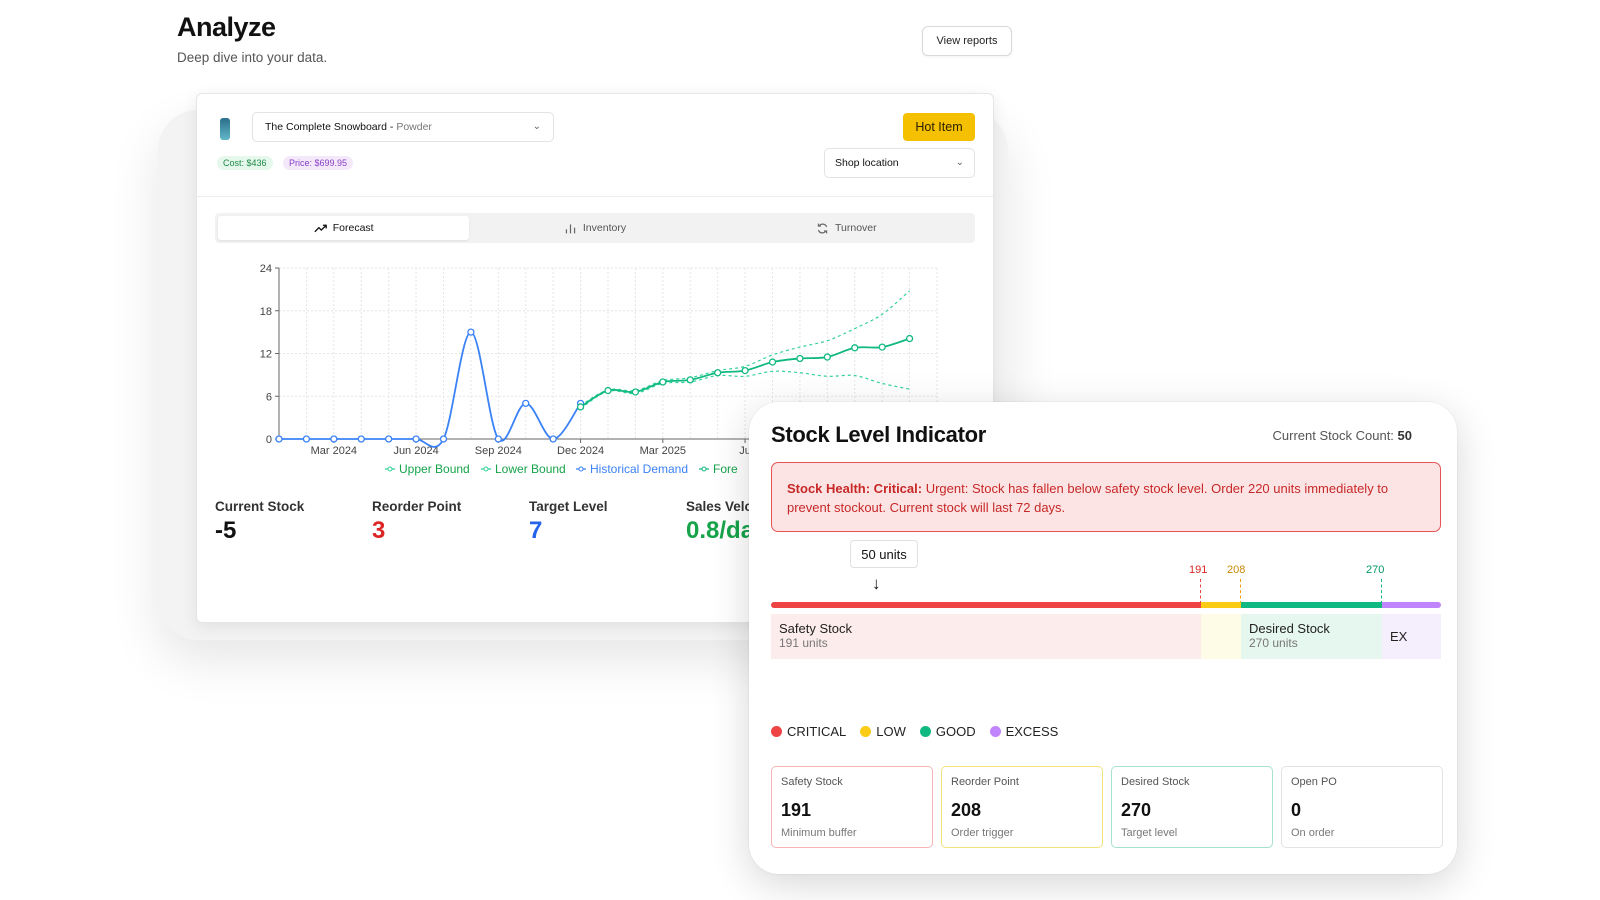  What do you see at coordinates (486, 469) in the screenshot?
I see `legend-marker` at bounding box center [486, 469].